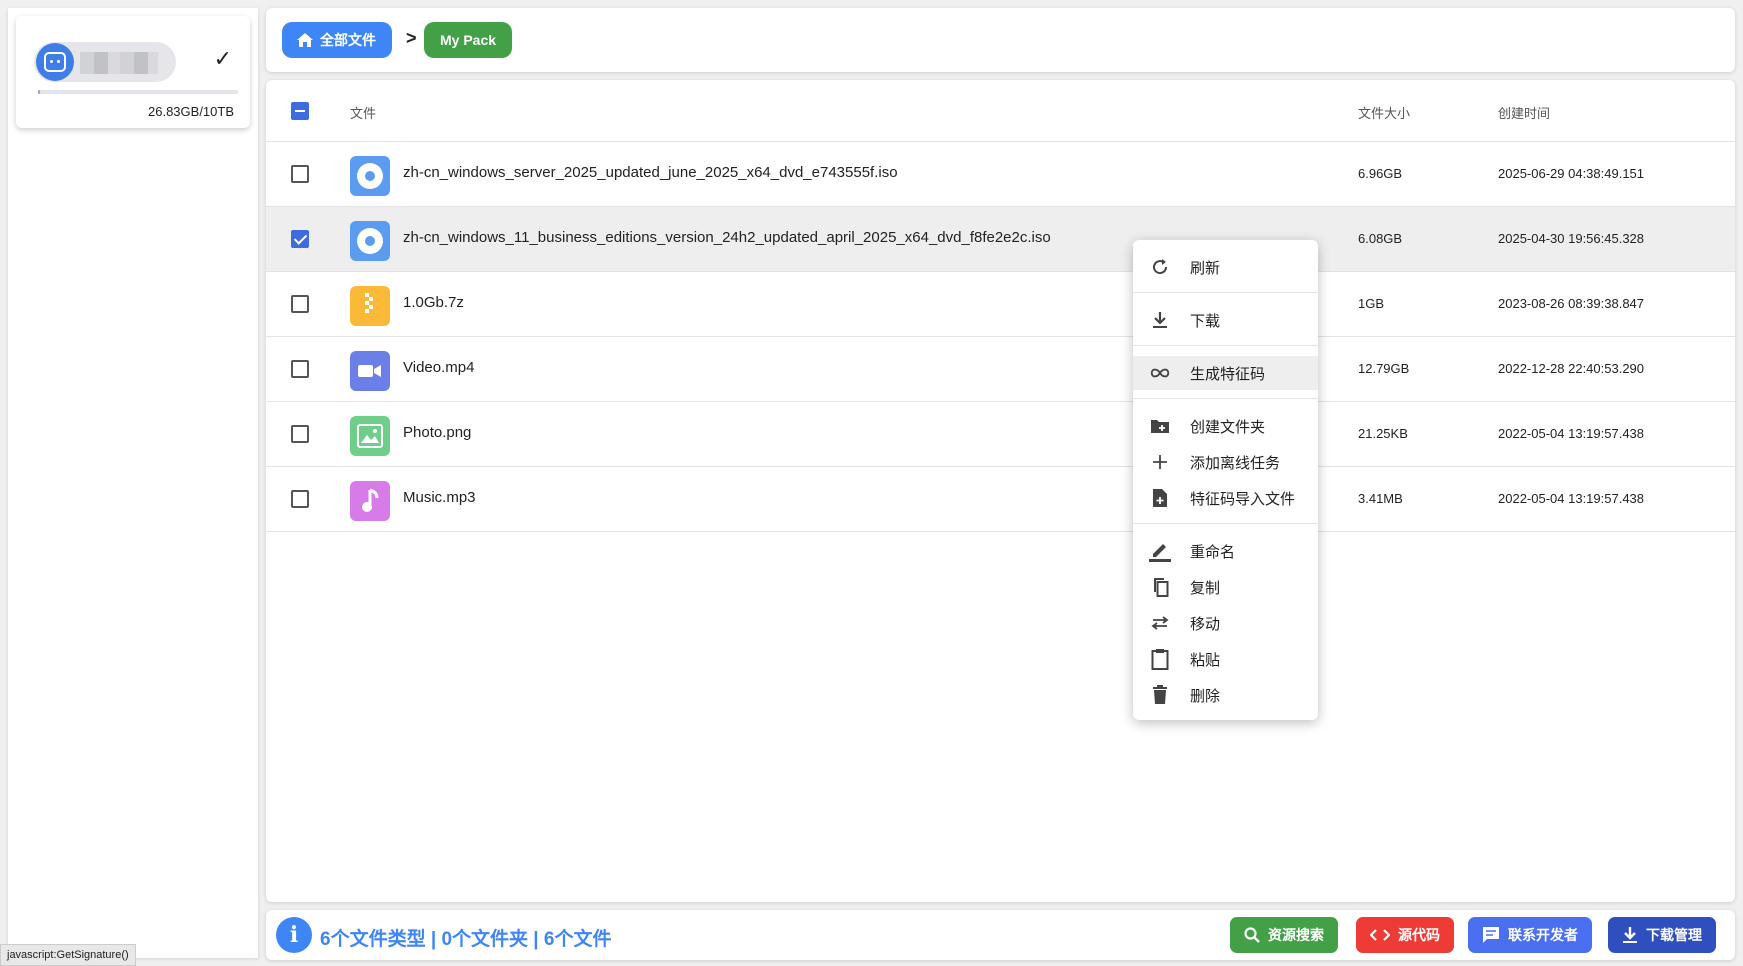  Describe the element at coordinates (1000, 304) in the screenshot. I see `table-row: 1.0Gb.7z 1GB 2023-08-26 08:39:38.847` at that location.